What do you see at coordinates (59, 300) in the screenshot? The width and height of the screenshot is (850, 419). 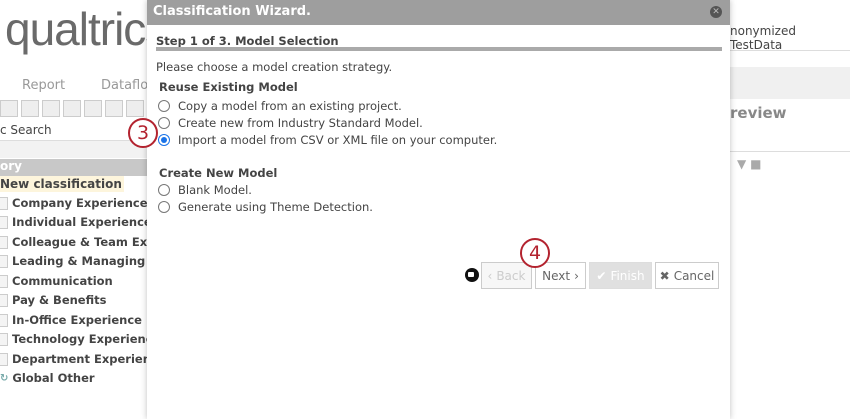 I see `category-label: Pay & Benefits` at bounding box center [59, 300].